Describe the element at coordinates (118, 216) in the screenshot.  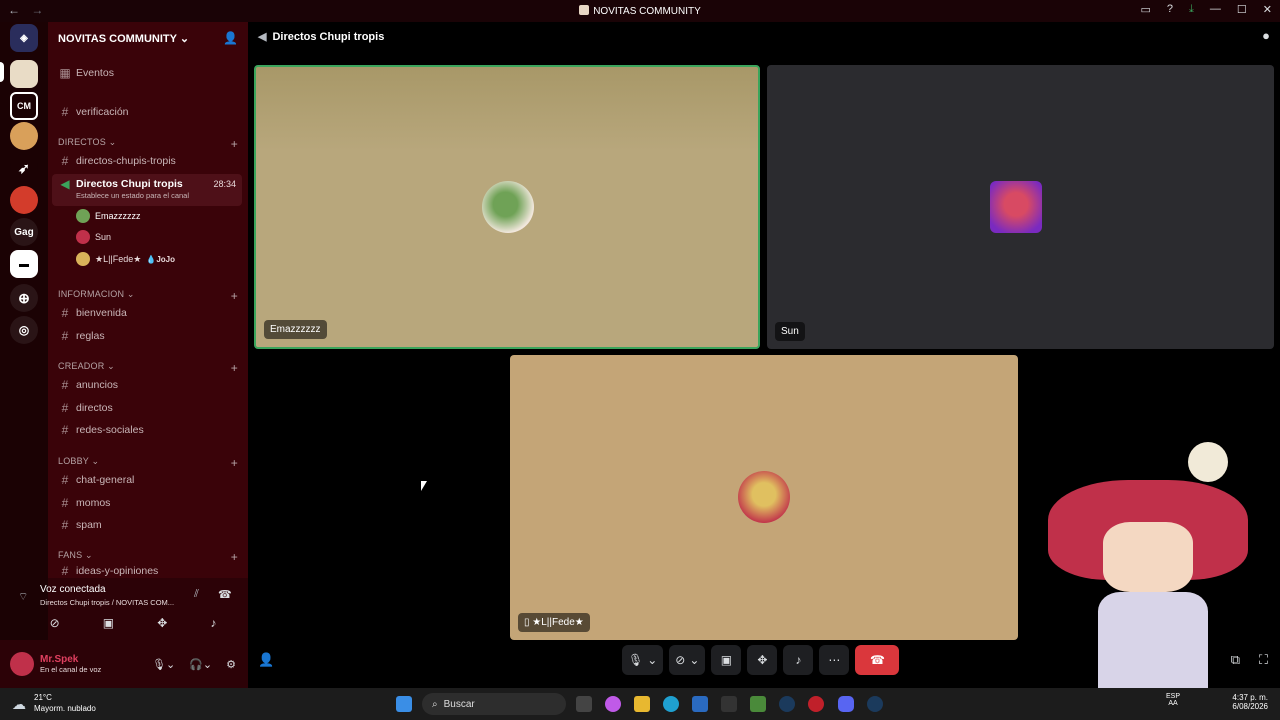
I see `member-name: Emazzzzzz` at that location.